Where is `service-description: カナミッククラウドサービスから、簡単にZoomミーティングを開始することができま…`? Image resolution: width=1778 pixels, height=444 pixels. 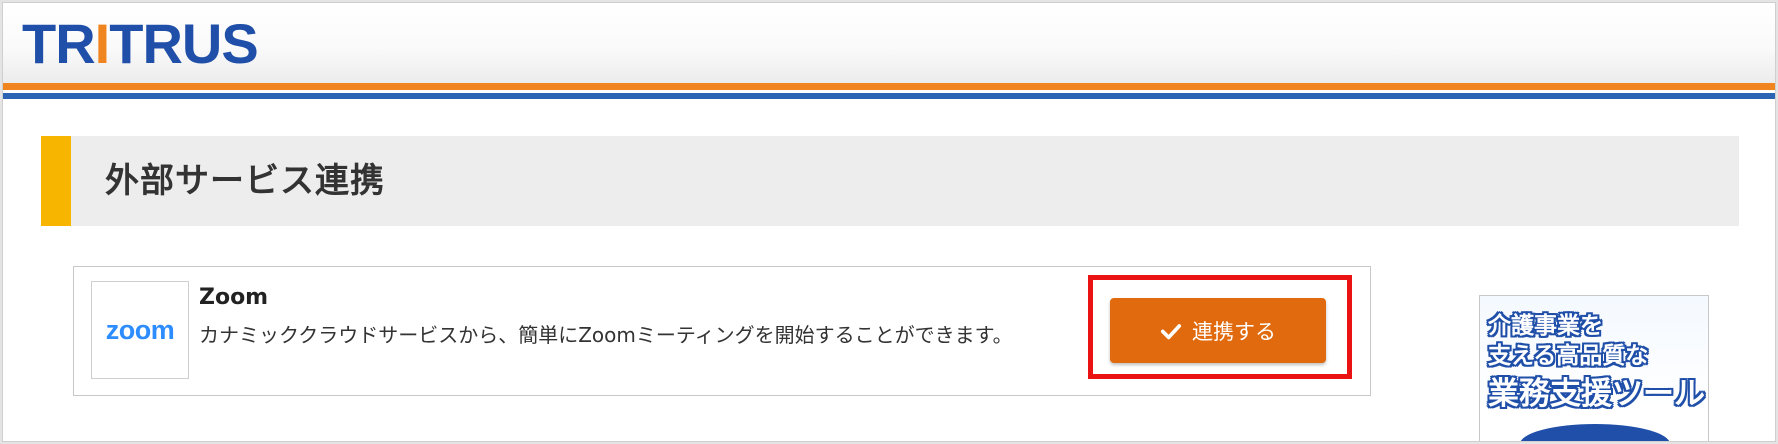 service-description: カナミッククラウドサービスから、簡単にZoomミーティングを開始することができま… is located at coordinates (606, 335).